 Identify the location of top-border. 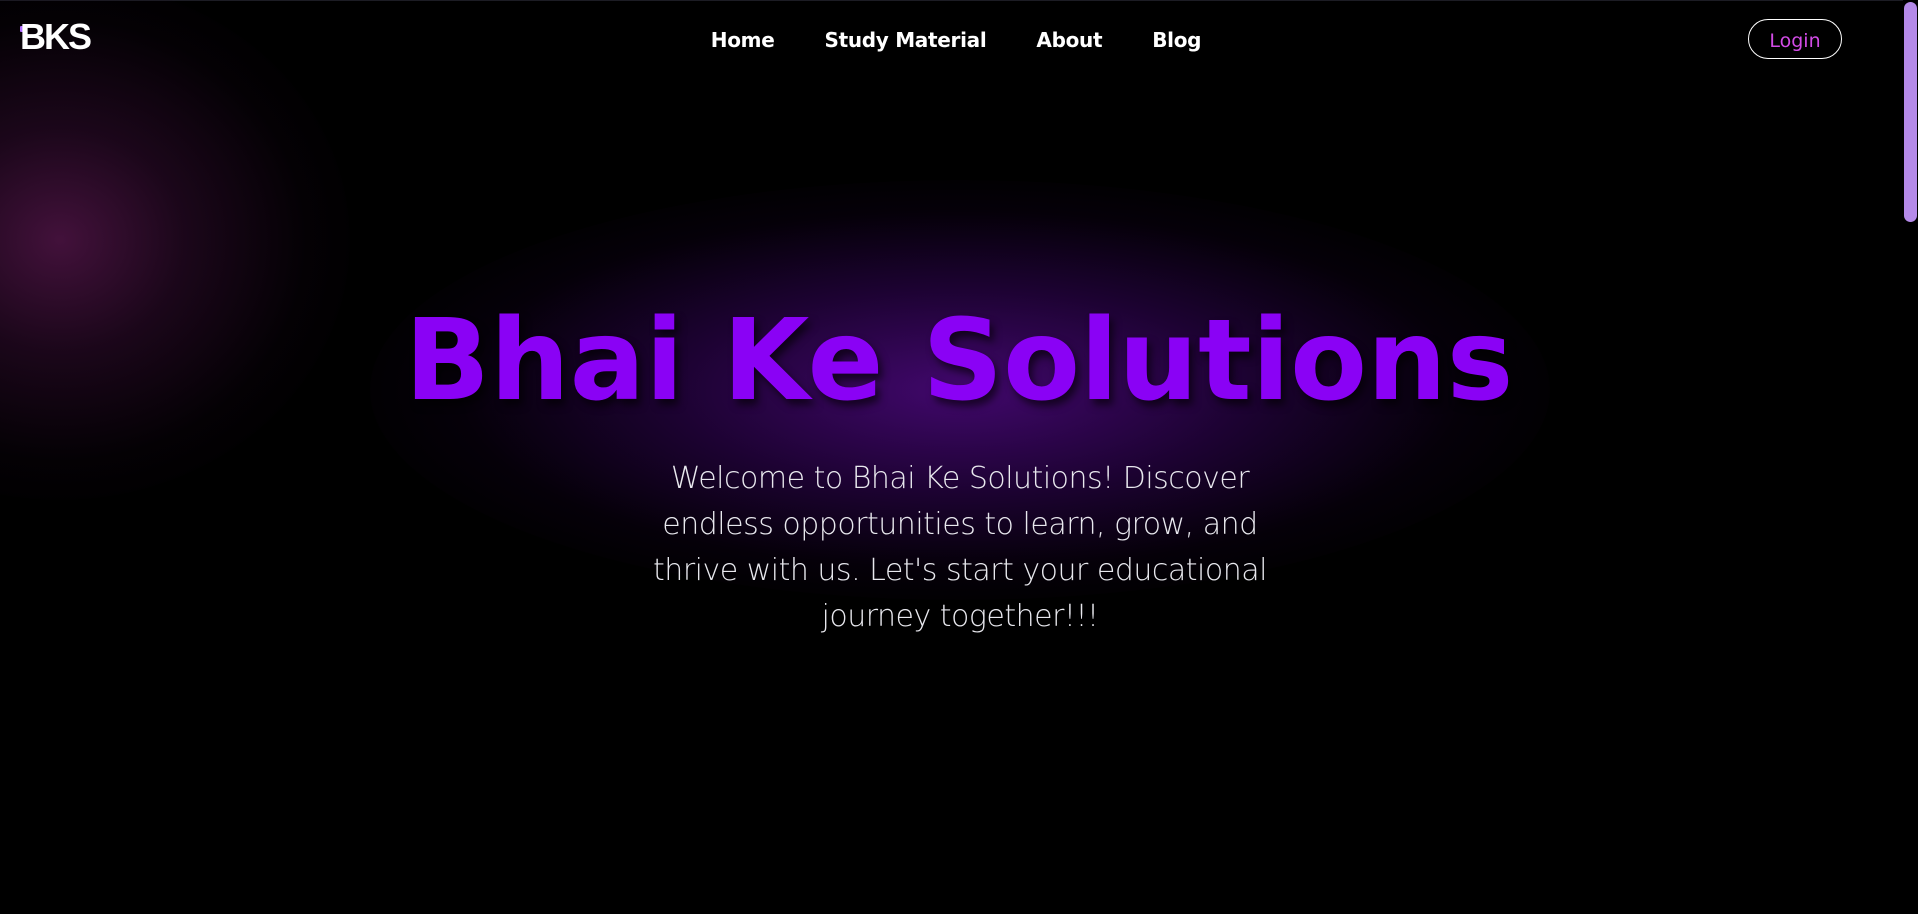
(959, 0).